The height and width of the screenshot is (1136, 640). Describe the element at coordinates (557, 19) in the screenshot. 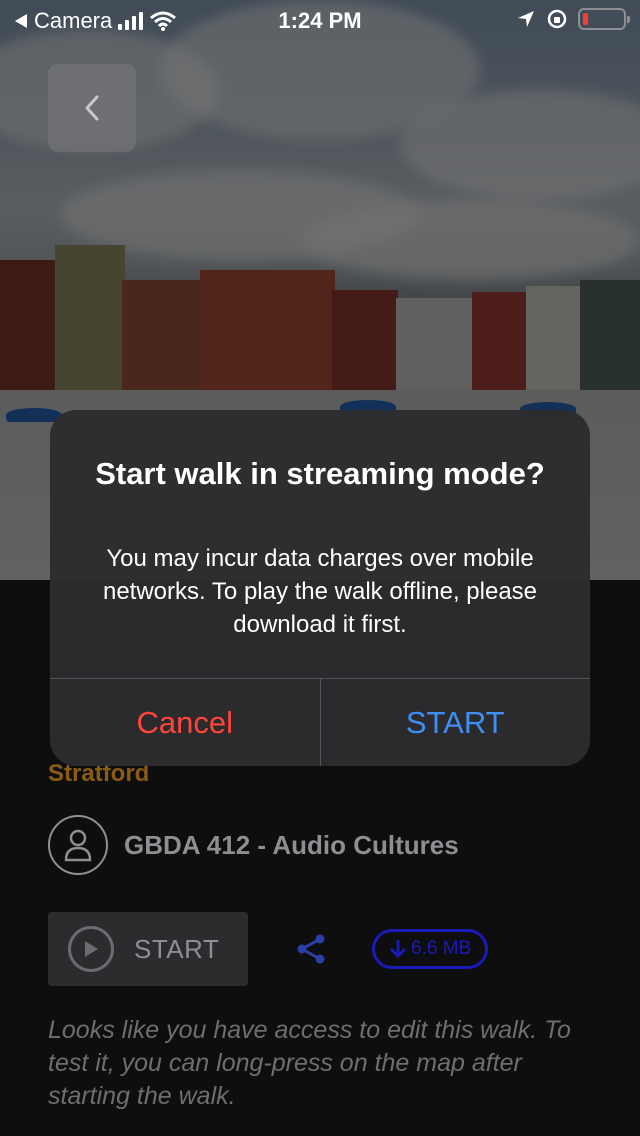

I see `rotation-lock-icon` at that location.